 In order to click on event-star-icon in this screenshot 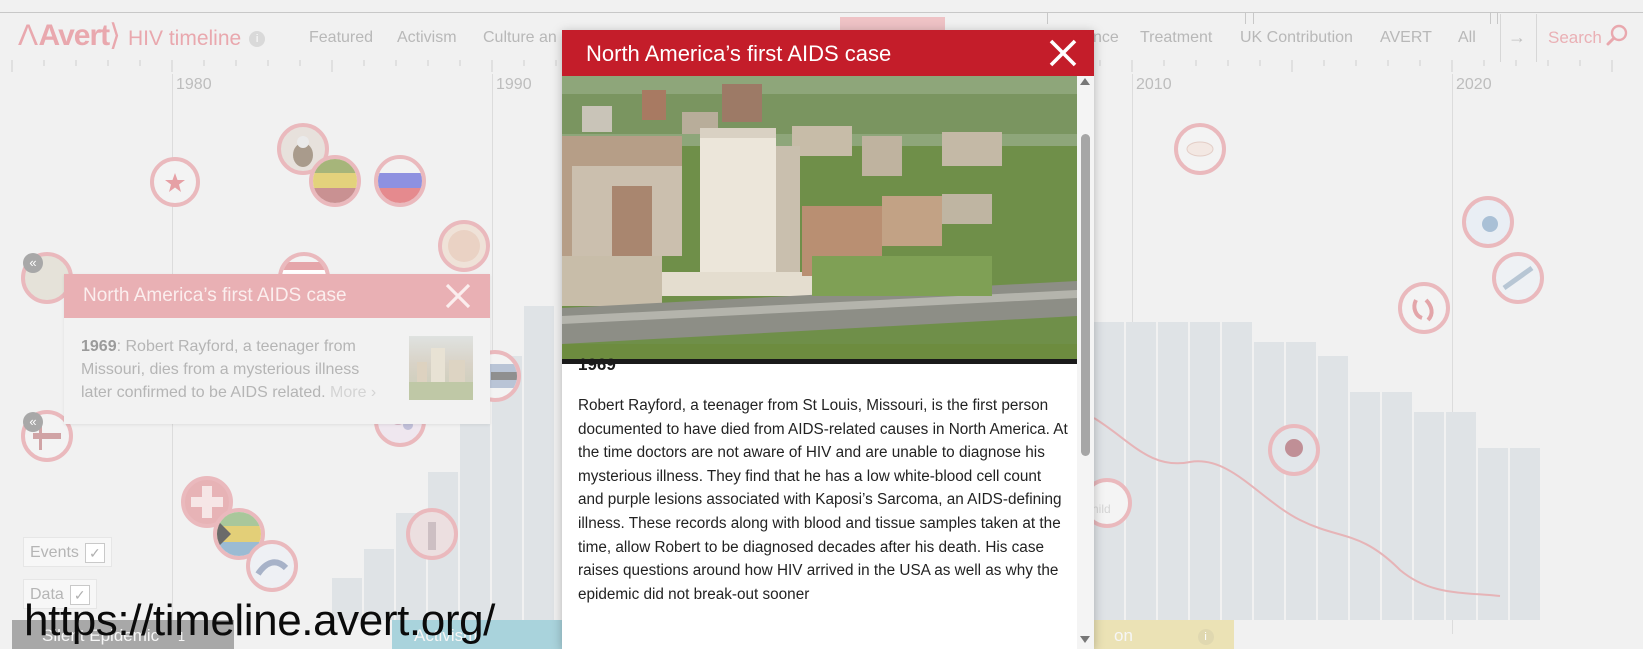, I will do `click(175, 182)`.